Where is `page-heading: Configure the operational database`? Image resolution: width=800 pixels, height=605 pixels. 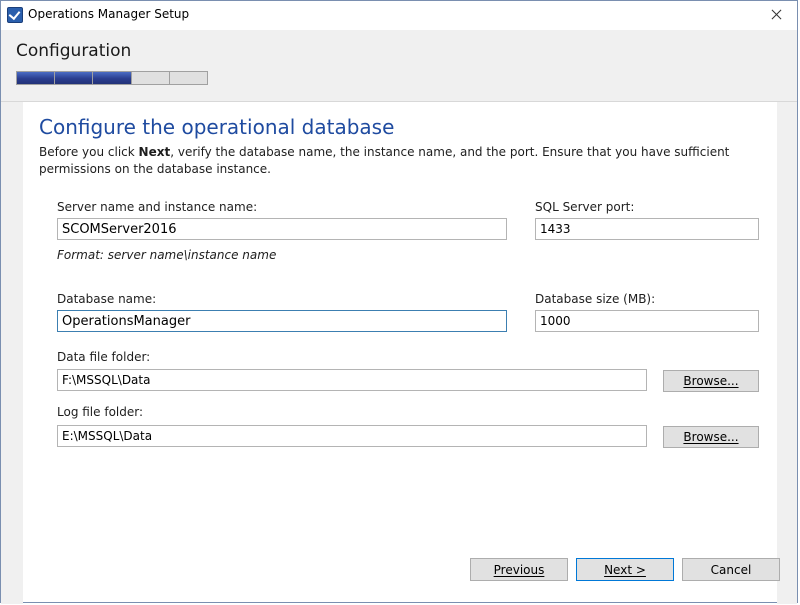
page-heading: Configure the operational database is located at coordinates (217, 127).